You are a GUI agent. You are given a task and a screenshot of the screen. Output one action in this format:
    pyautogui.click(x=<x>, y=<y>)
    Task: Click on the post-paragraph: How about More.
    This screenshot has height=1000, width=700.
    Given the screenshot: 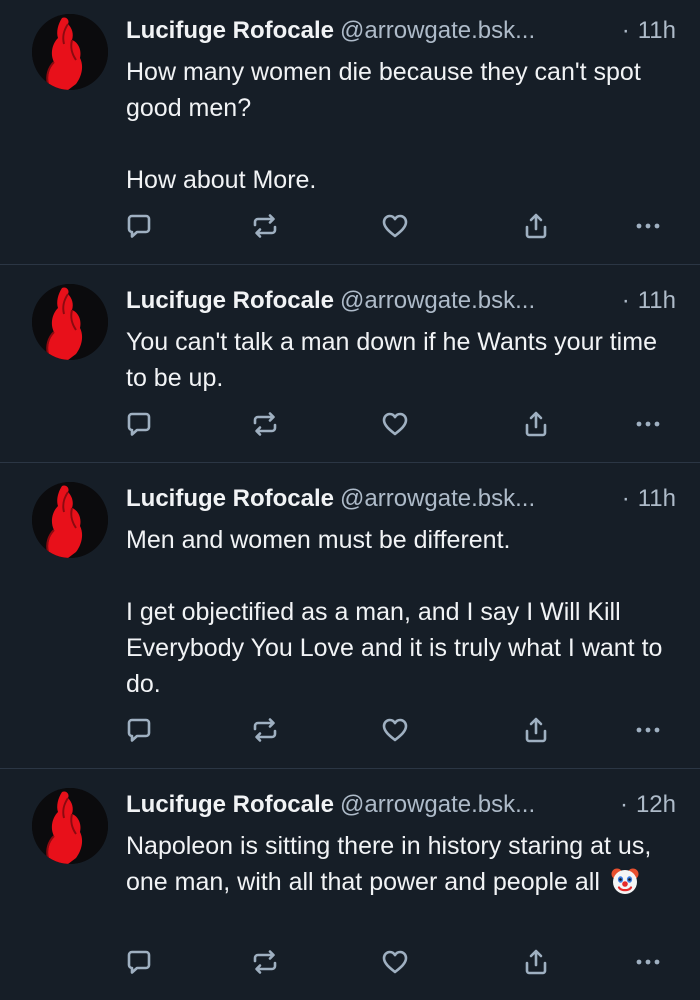 What is the action you would take?
    pyautogui.click(x=221, y=180)
    